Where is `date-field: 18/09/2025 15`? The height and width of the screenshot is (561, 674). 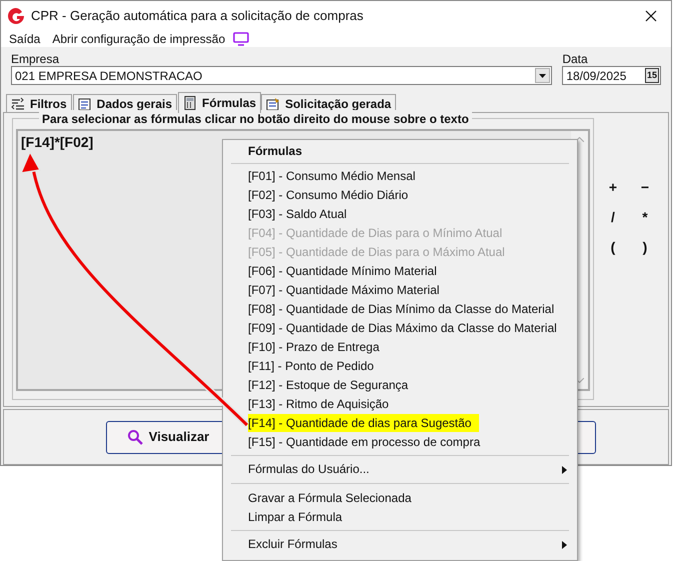 date-field: 18/09/2025 15 is located at coordinates (611, 75).